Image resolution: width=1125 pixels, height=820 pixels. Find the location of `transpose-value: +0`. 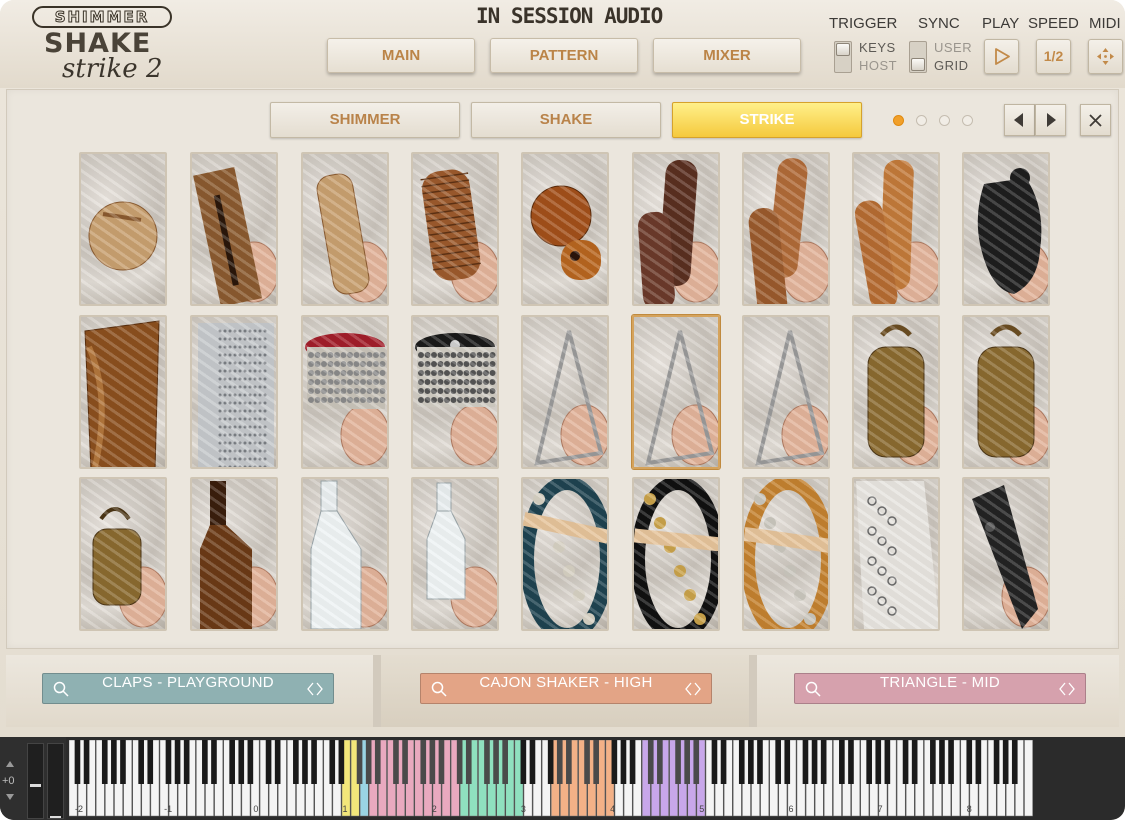

transpose-value: +0 is located at coordinates (8, 781).